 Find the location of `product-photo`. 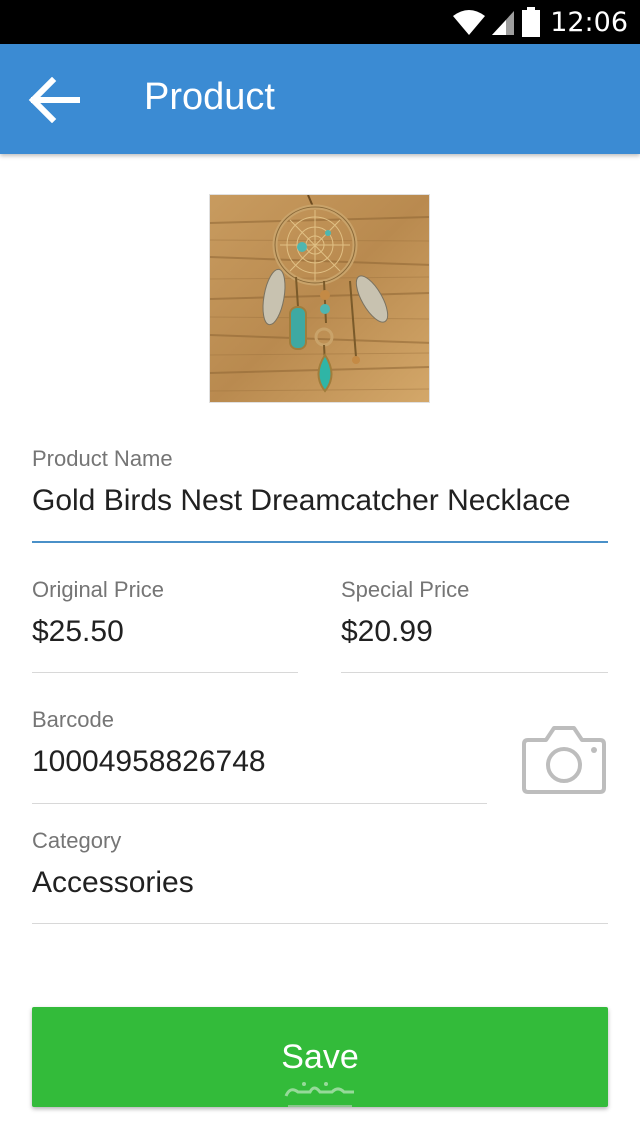

product-photo is located at coordinates (319, 298).